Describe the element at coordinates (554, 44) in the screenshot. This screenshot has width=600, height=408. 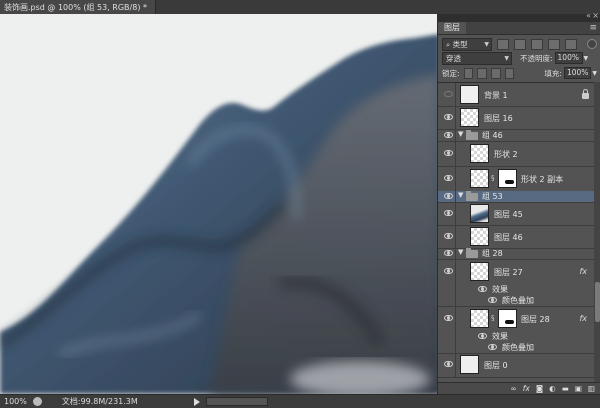
I see `filter-shape-icon` at that location.